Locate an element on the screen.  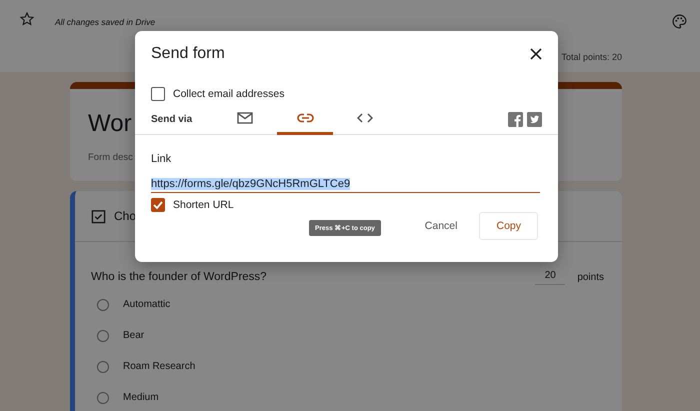
question-type: Cho is located at coordinates (125, 216).